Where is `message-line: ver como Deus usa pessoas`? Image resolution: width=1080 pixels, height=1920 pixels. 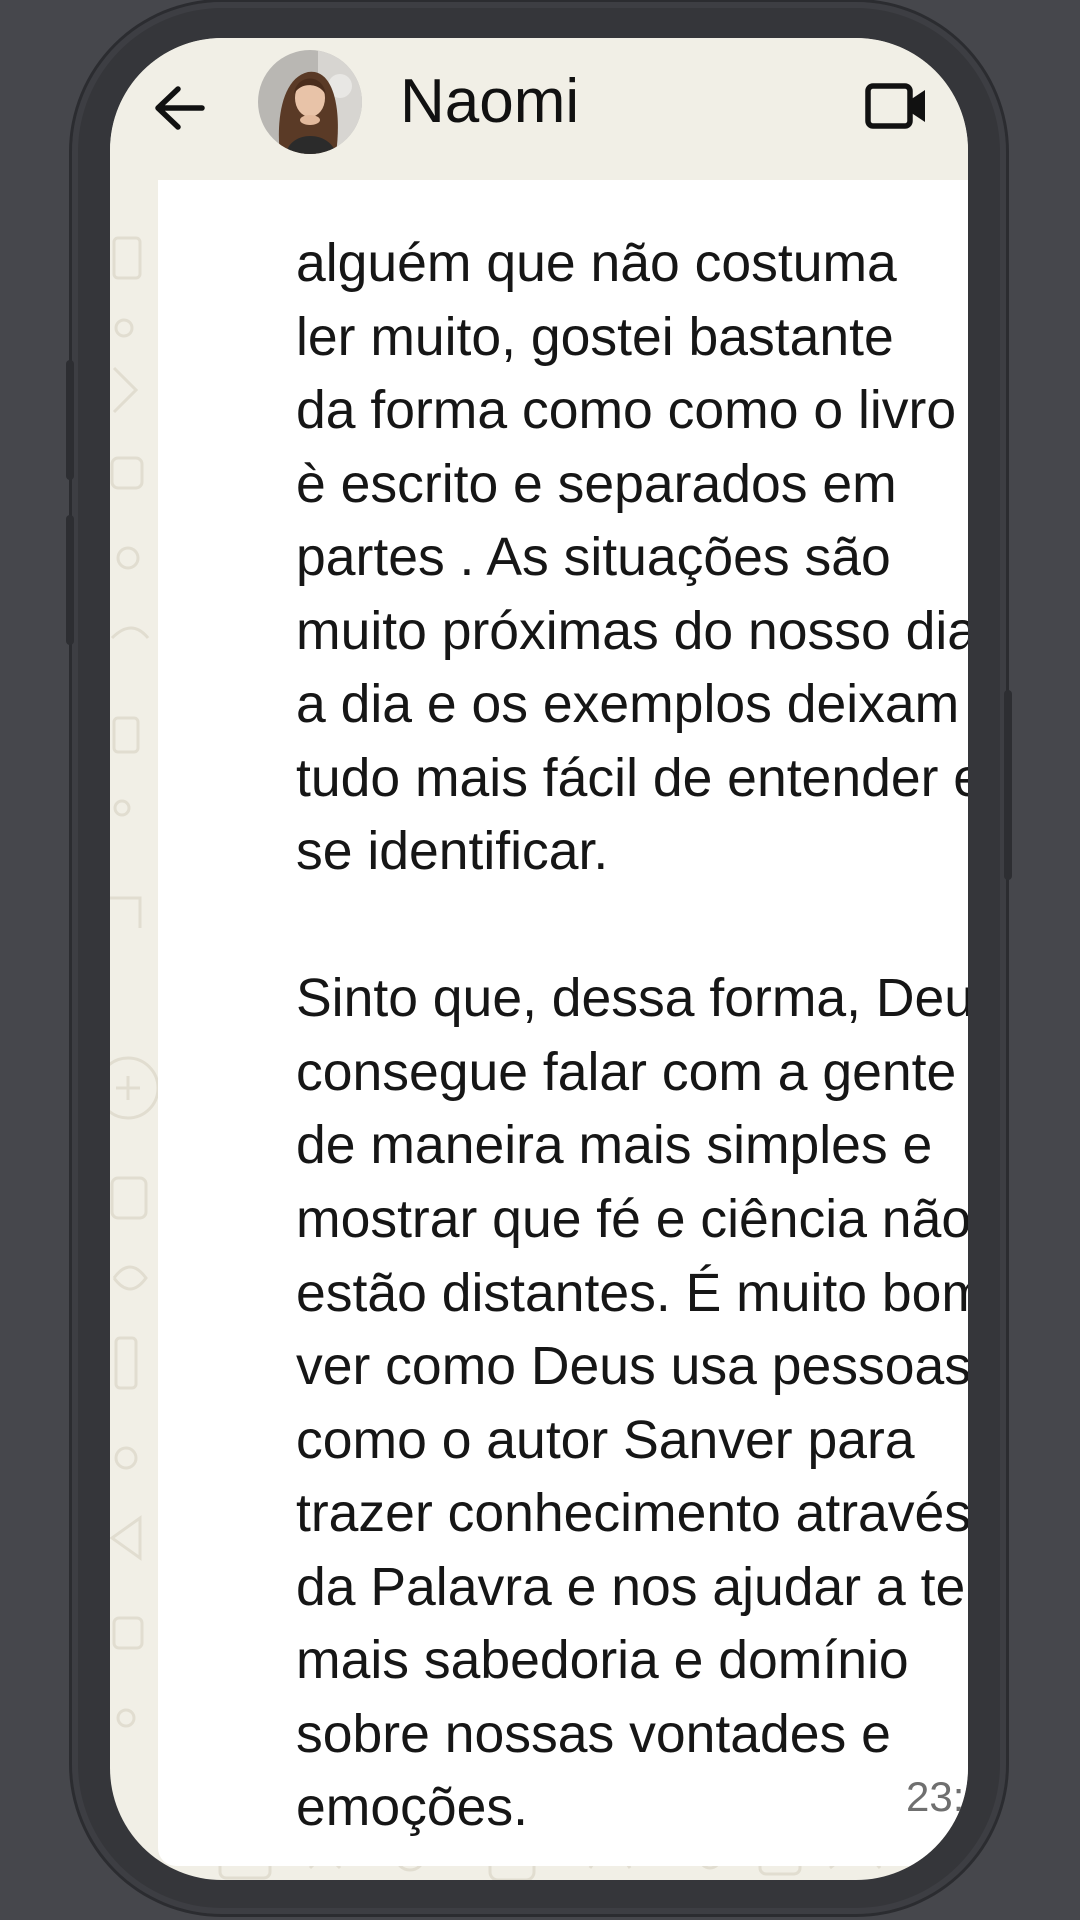
message-line: ver como Deus usa pessoas is located at coordinates (632, 1366).